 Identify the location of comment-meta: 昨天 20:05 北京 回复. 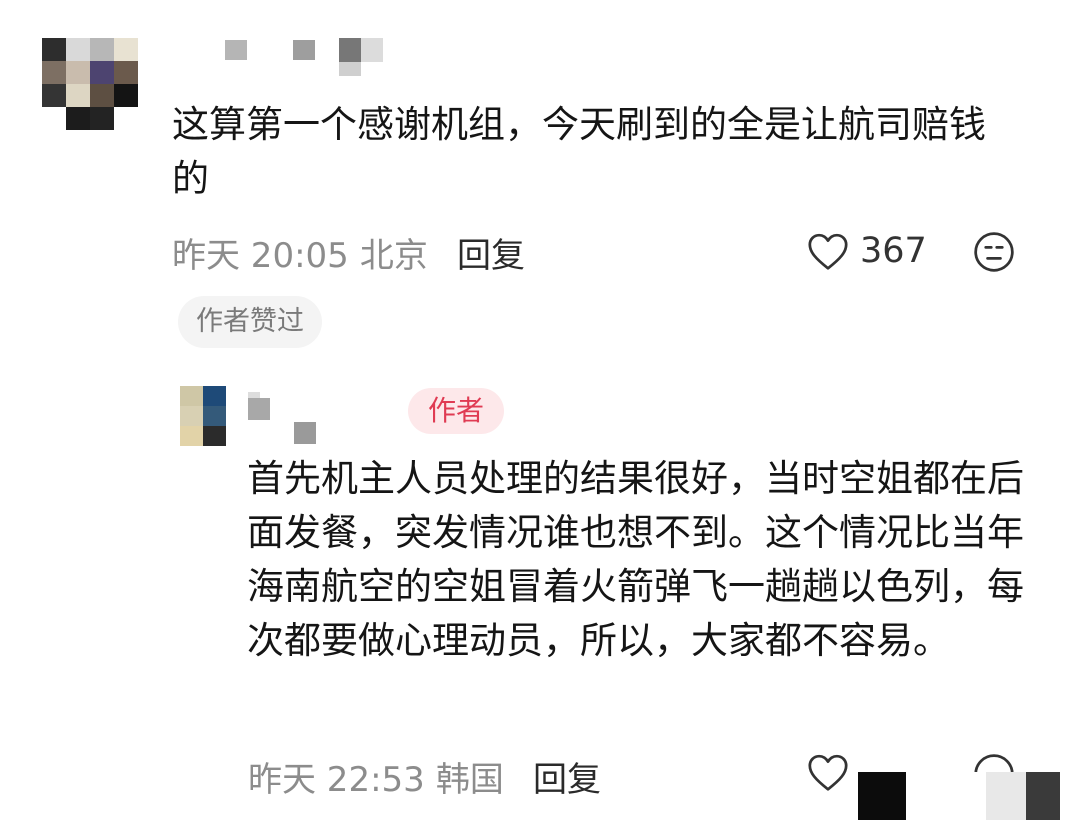
(348, 252).